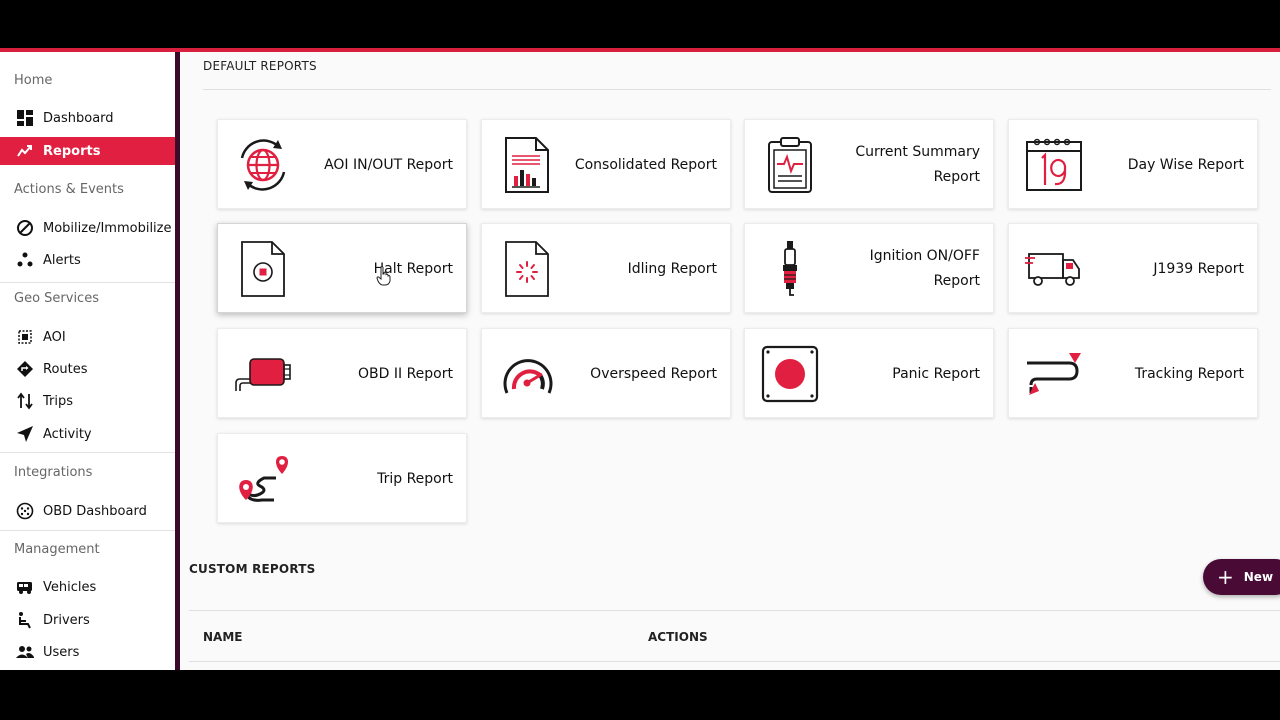  I want to click on sidebar-item-aoi: AOI, so click(87, 337).